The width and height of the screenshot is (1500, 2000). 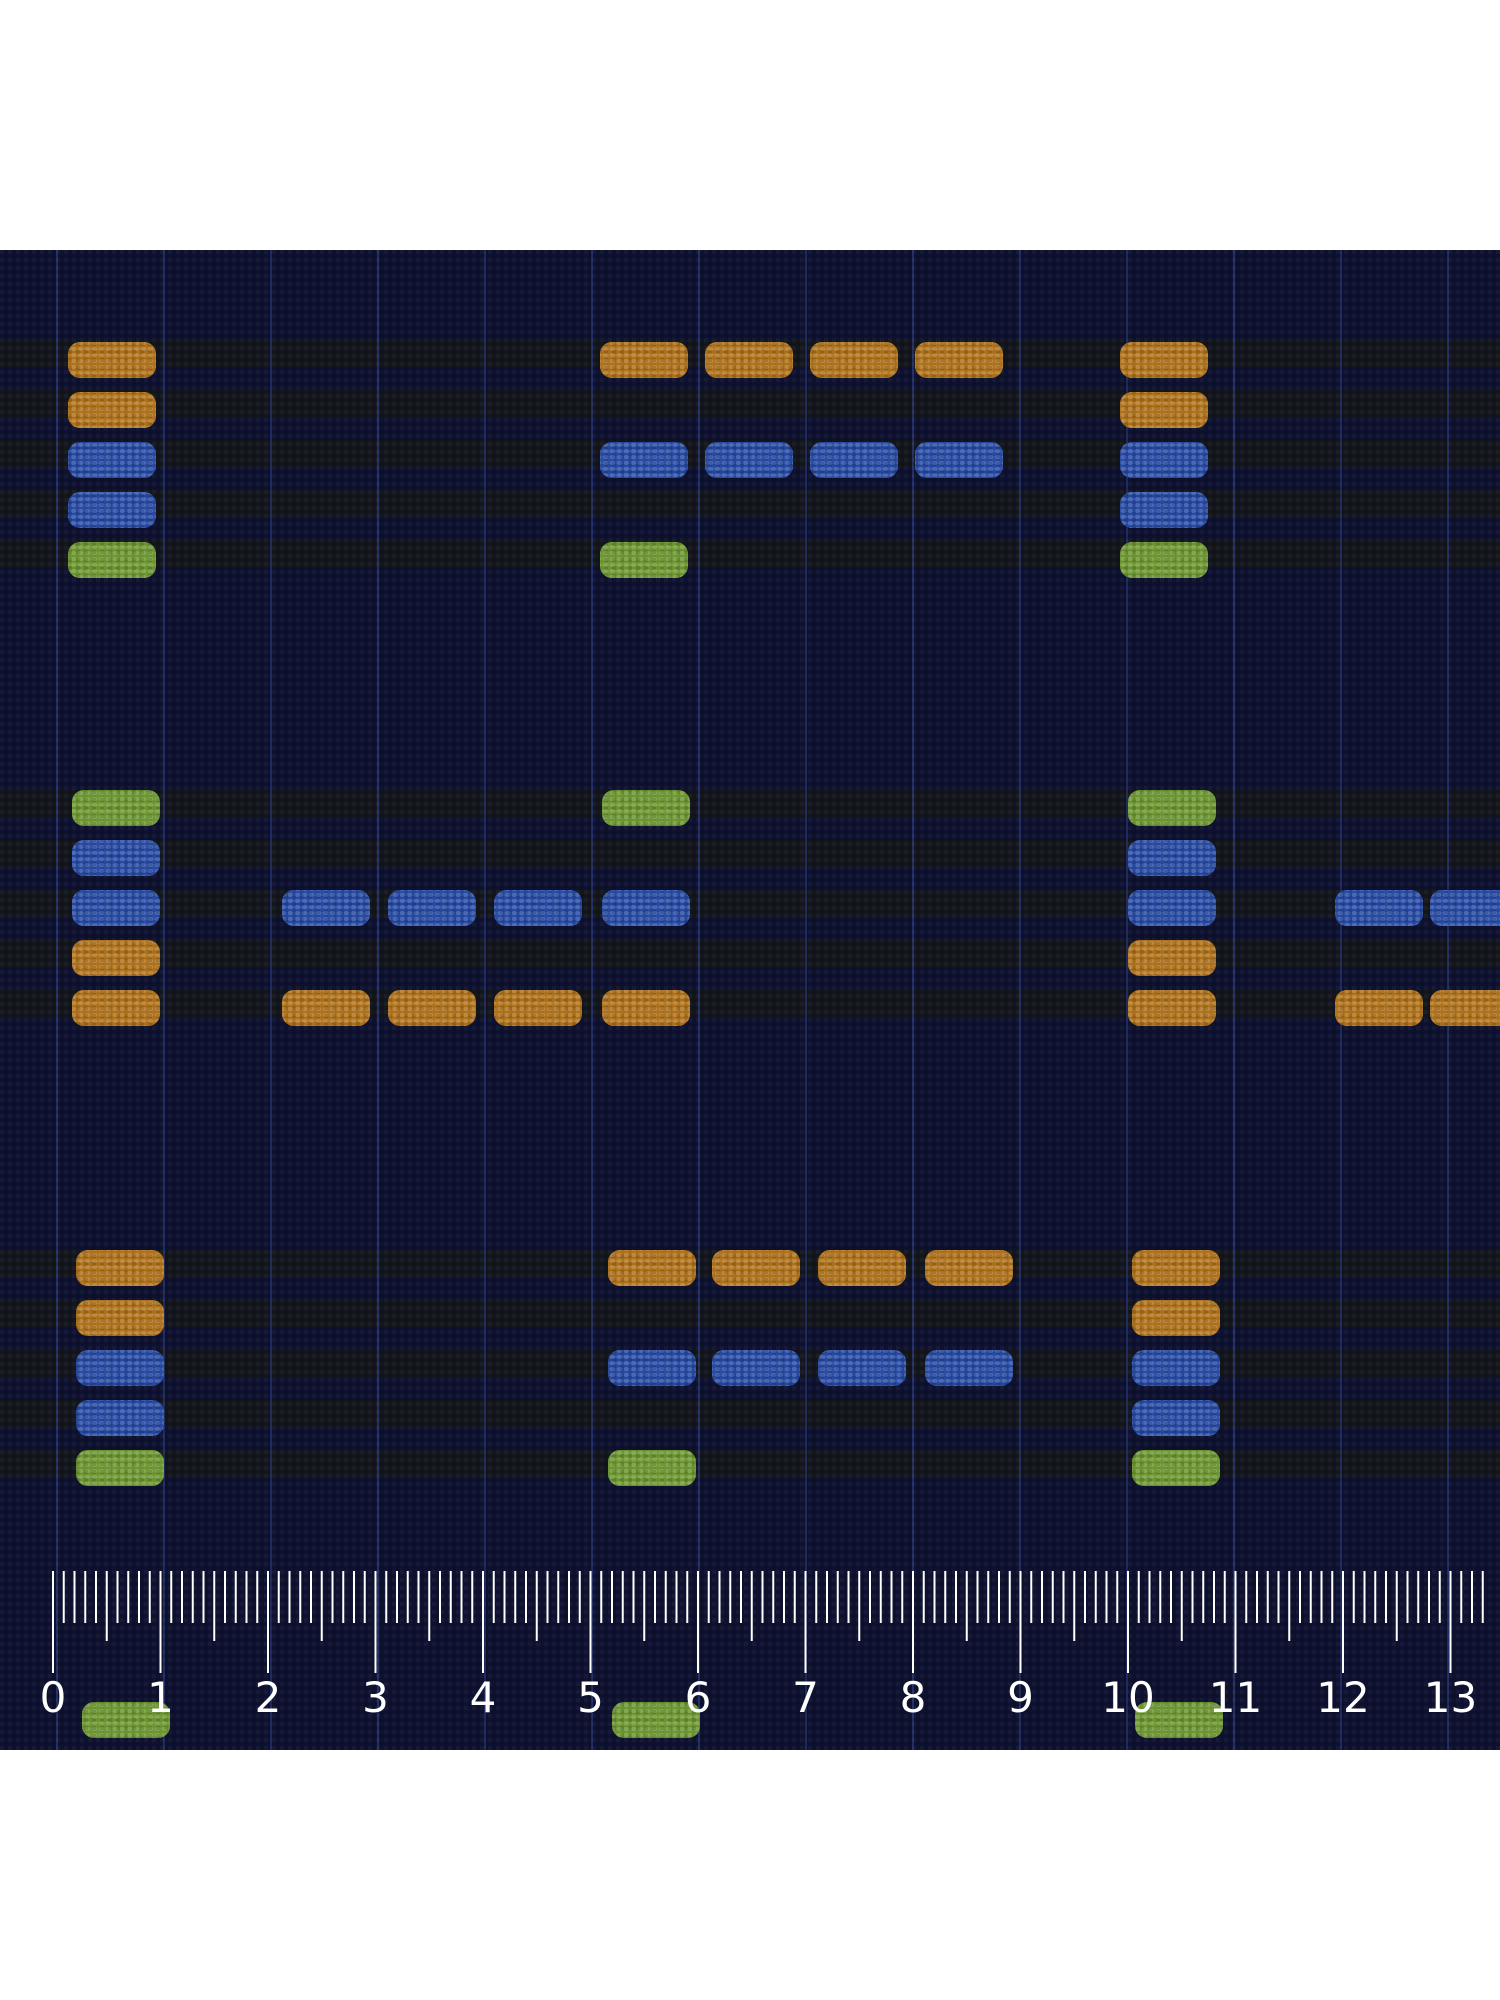 What do you see at coordinates (1235, 1697) in the screenshot?
I see `ruler-label-11: 11` at bounding box center [1235, 1697].